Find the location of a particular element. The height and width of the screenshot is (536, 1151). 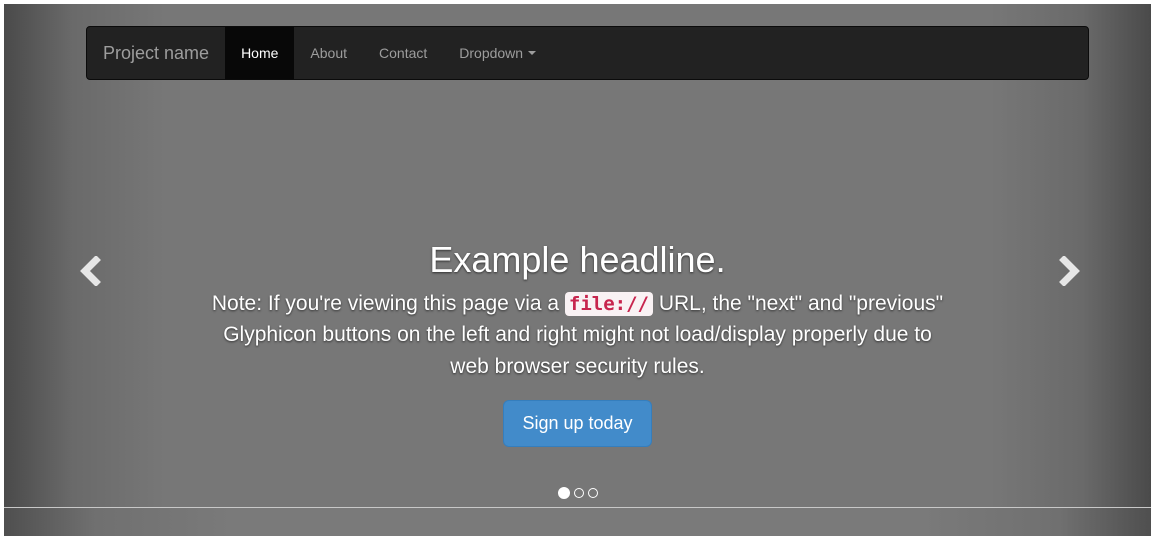

nav-item-about: About is located at coordinates (328, 53).